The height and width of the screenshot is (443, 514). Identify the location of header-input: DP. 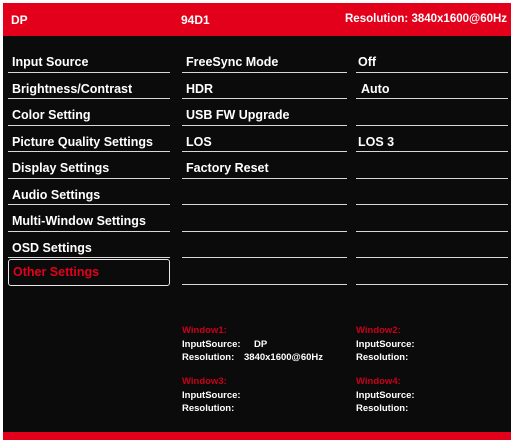
(19, 20).